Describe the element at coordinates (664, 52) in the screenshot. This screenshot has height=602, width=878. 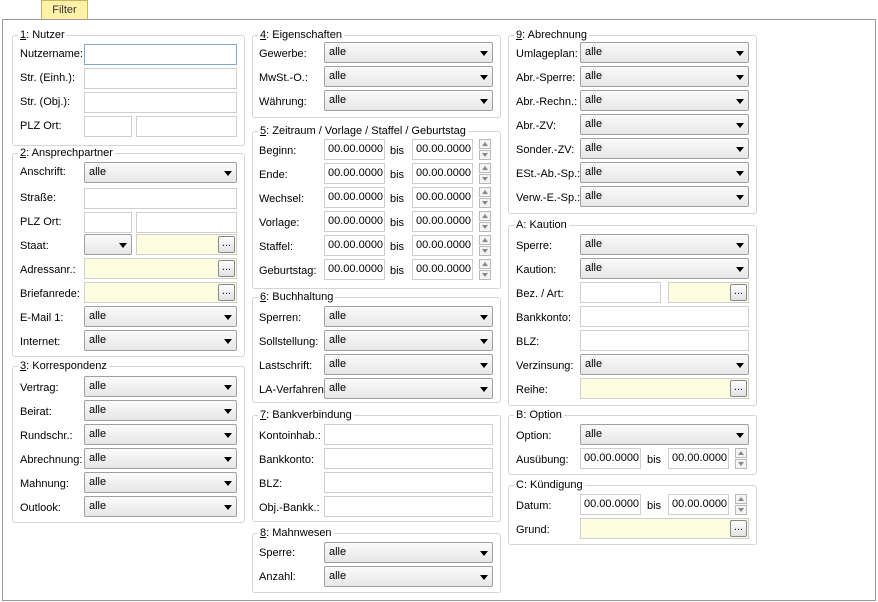
I see `umlageplan-select: alle` at that location.